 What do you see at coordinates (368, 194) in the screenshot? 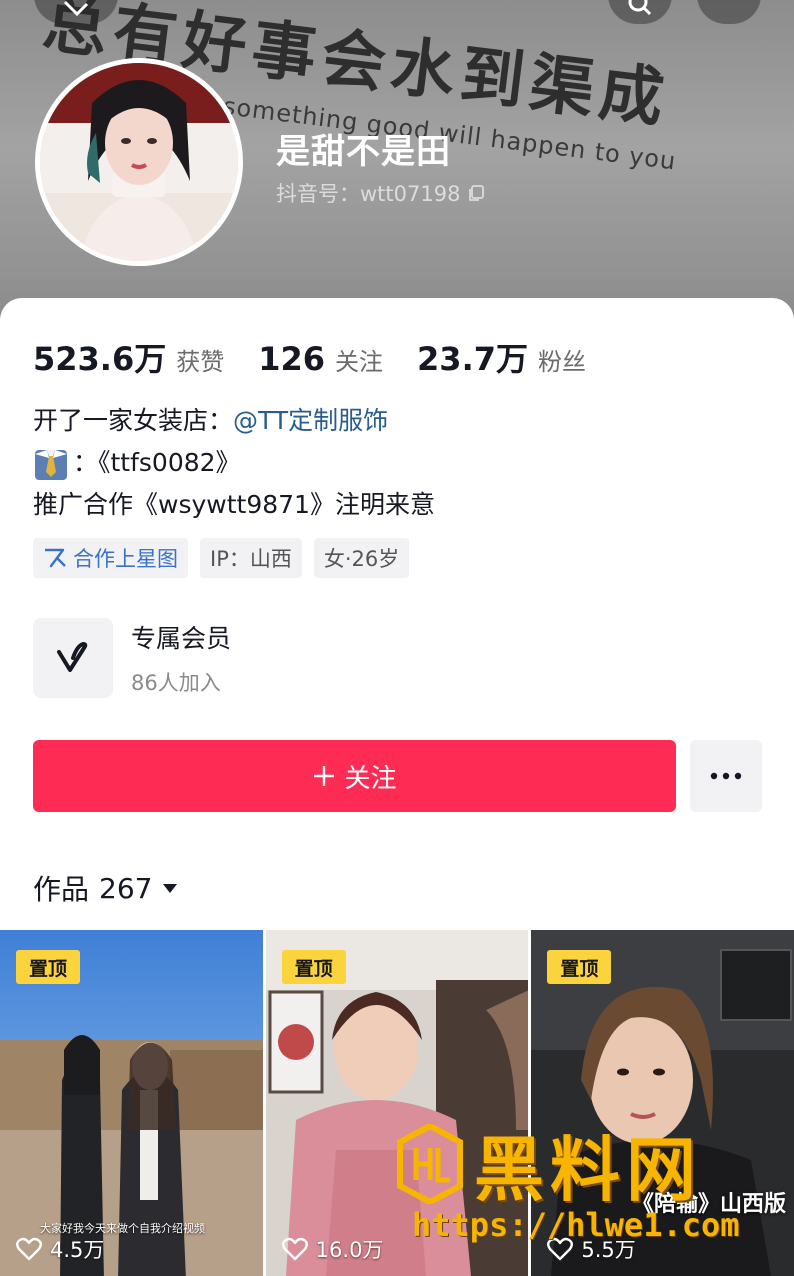
I see `douyin-id-text: 抖音号：wtt07198` at bounding box center [368, 194].